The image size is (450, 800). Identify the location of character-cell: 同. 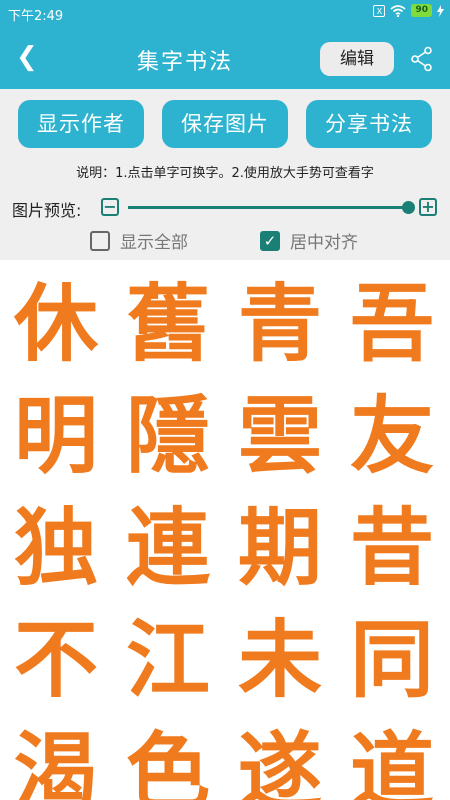
(392, 660).